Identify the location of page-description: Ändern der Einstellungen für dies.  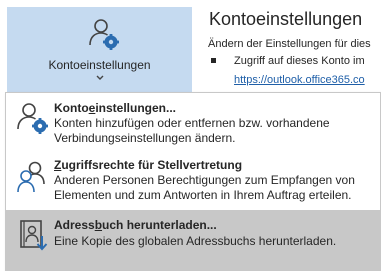
(289, 44).